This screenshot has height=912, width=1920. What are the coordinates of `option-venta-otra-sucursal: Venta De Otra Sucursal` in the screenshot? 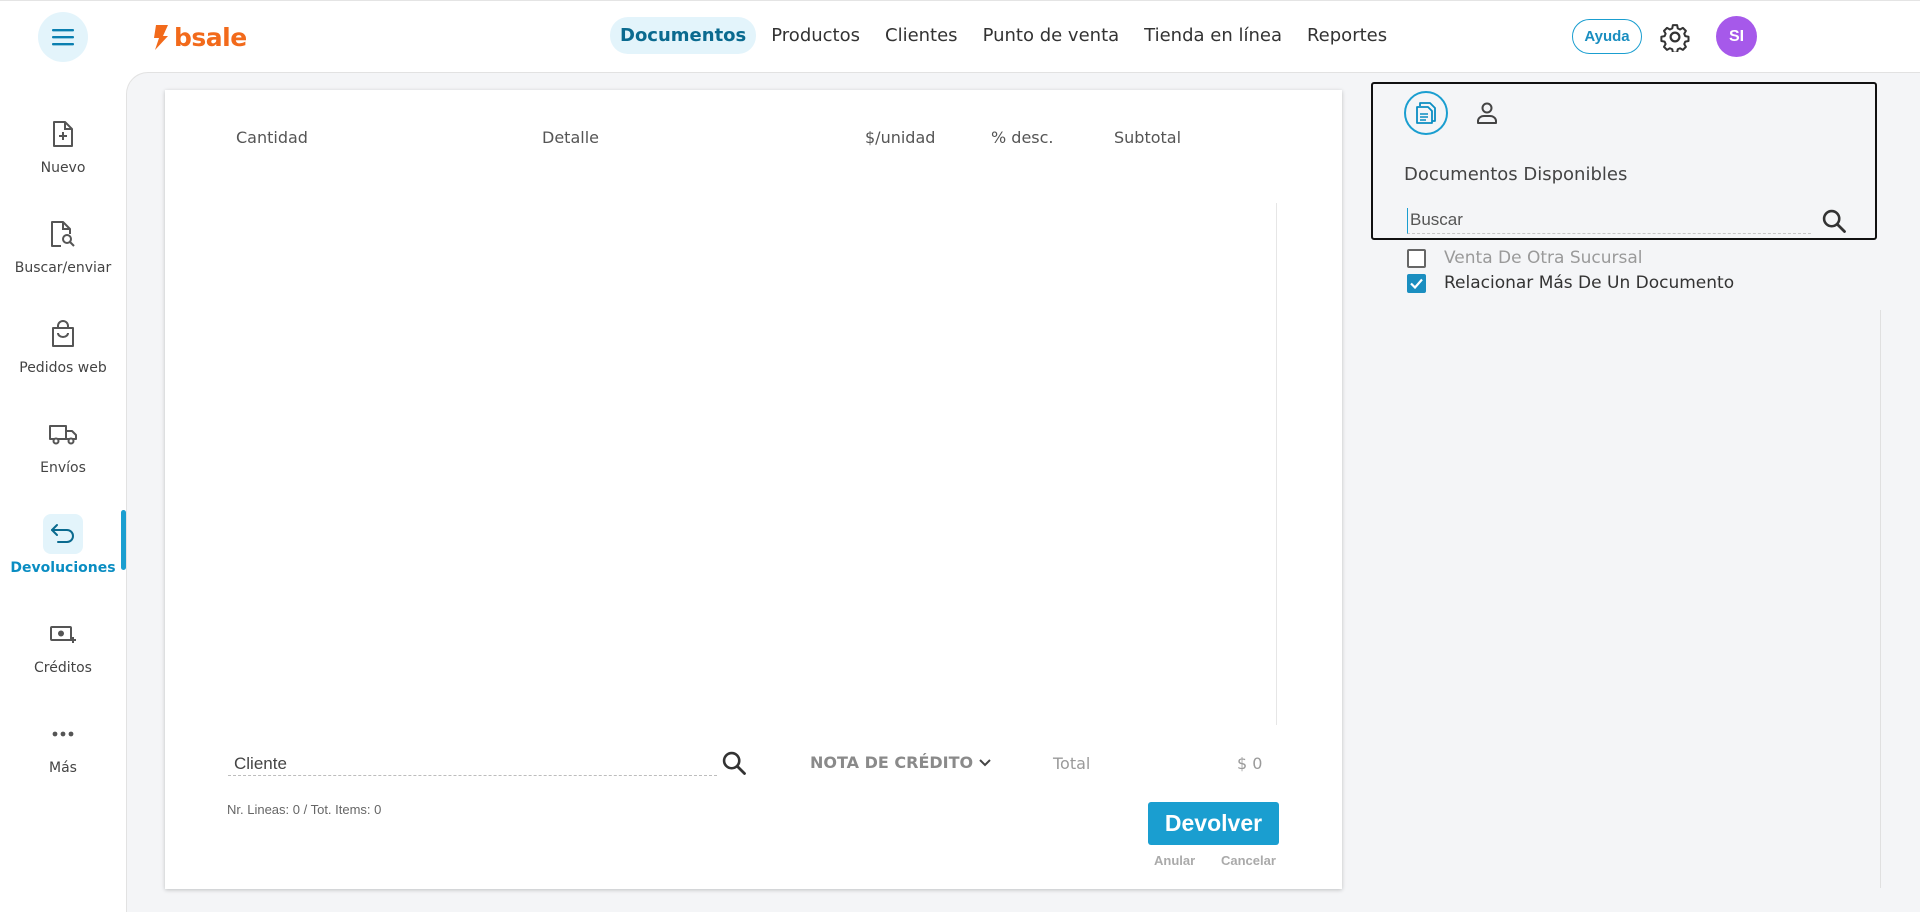 It's located at (1525, 258).